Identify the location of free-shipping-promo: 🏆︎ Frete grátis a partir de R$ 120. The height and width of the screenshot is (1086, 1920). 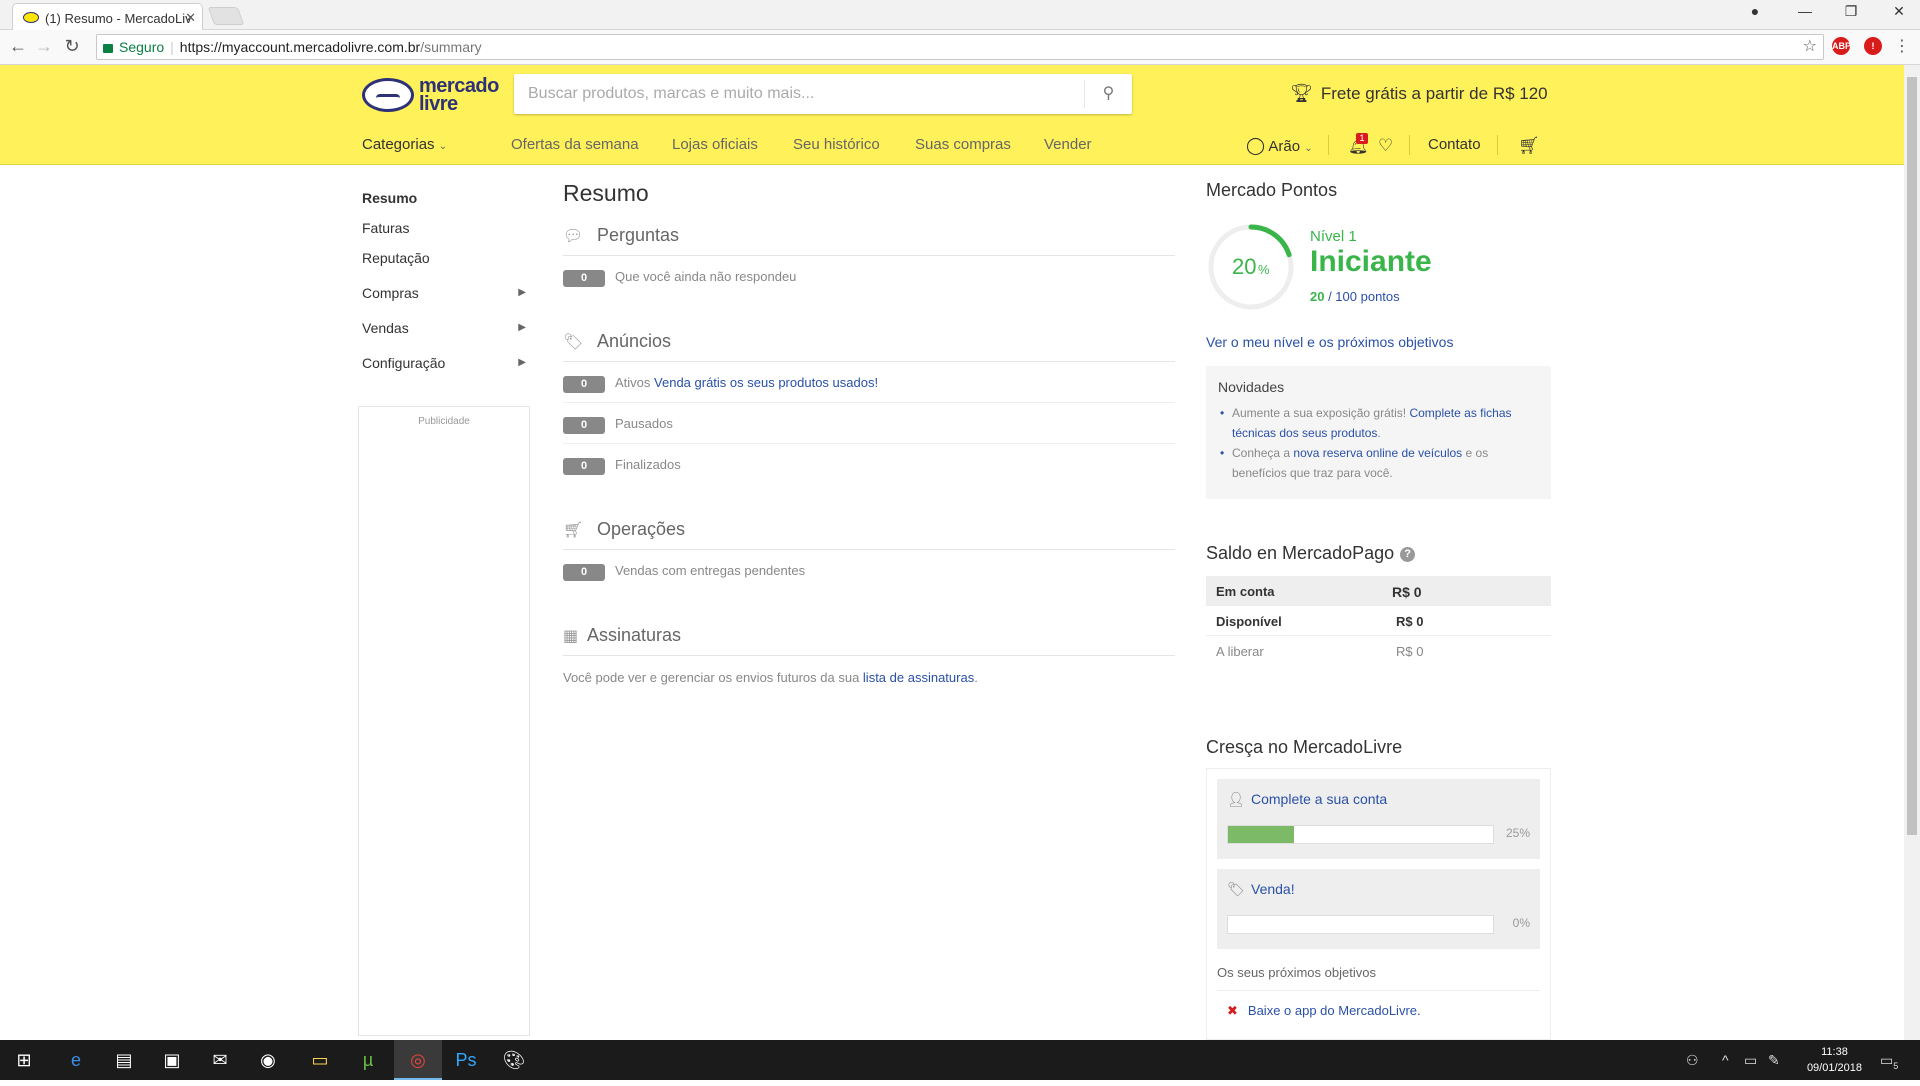
(1419, 93).